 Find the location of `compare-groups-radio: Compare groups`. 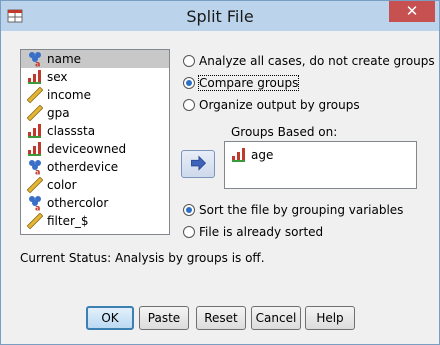

compare-groups-radio: Compare groups is located at coordinates (241, 83).